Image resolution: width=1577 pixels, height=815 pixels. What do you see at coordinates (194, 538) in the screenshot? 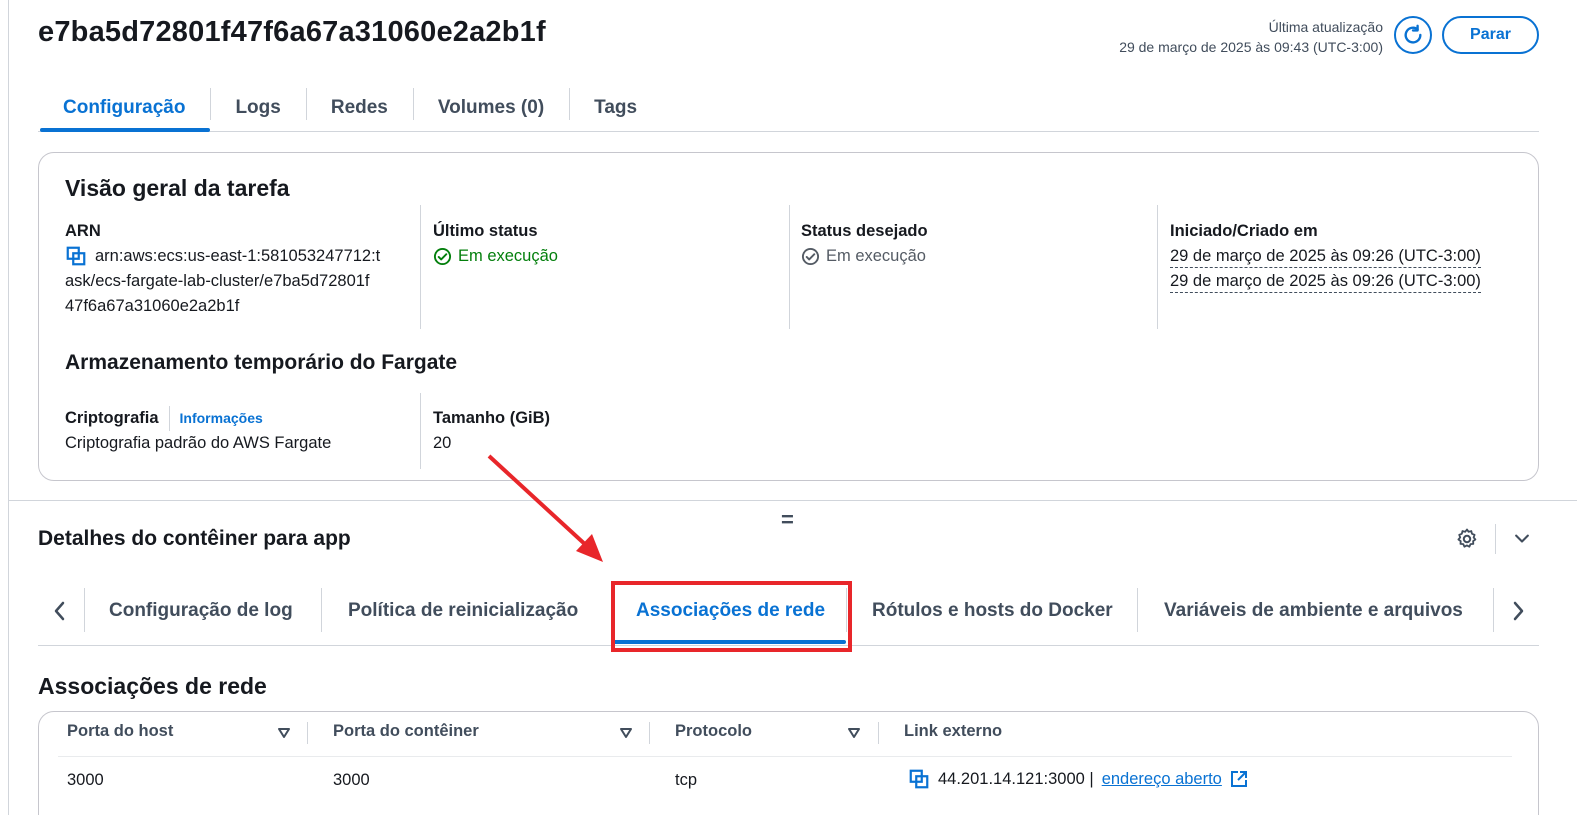
I see `container-details-title: Detalhes do contêiner para app` at bounding box center [194, 538].